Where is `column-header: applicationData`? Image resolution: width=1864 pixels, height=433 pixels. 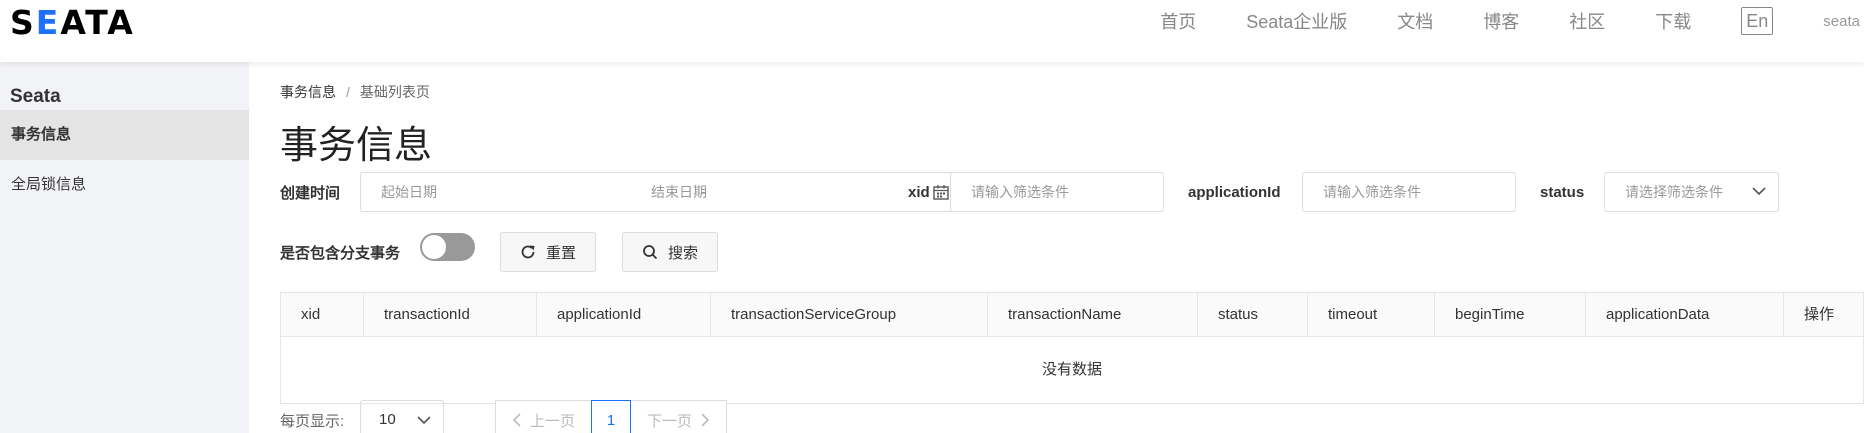
column-header: applicationData is located at coordinates (1685, 314).